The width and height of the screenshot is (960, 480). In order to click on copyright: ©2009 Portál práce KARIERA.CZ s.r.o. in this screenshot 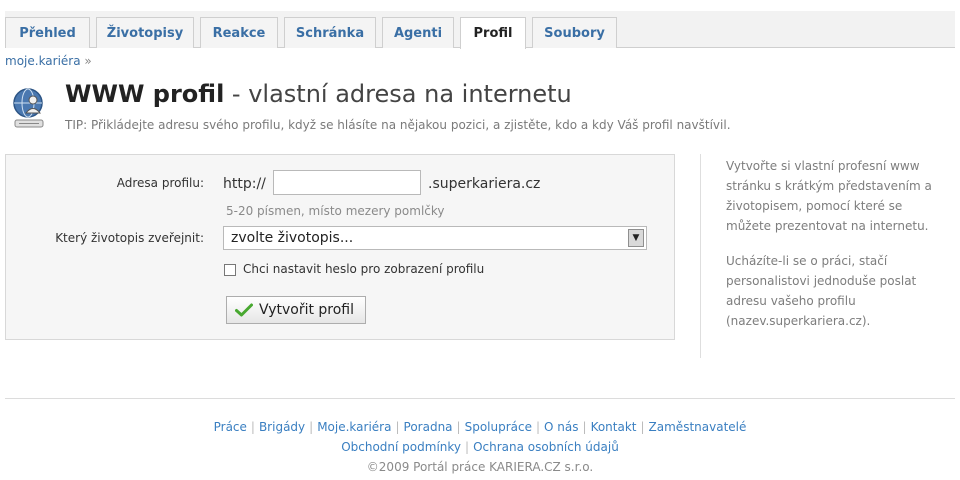, I will do `click(480, 467)`.